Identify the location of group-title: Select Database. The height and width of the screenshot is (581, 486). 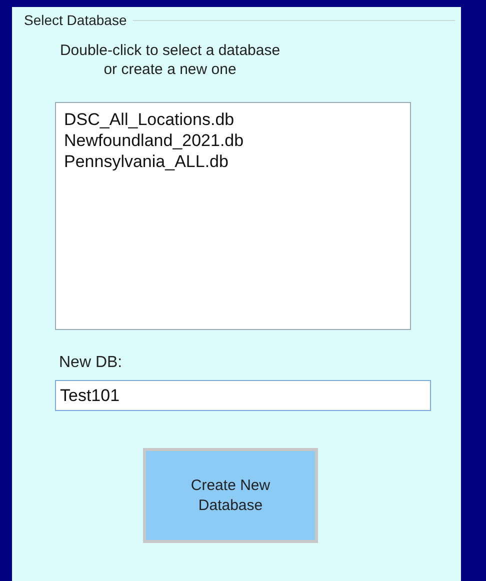
(75, 20).